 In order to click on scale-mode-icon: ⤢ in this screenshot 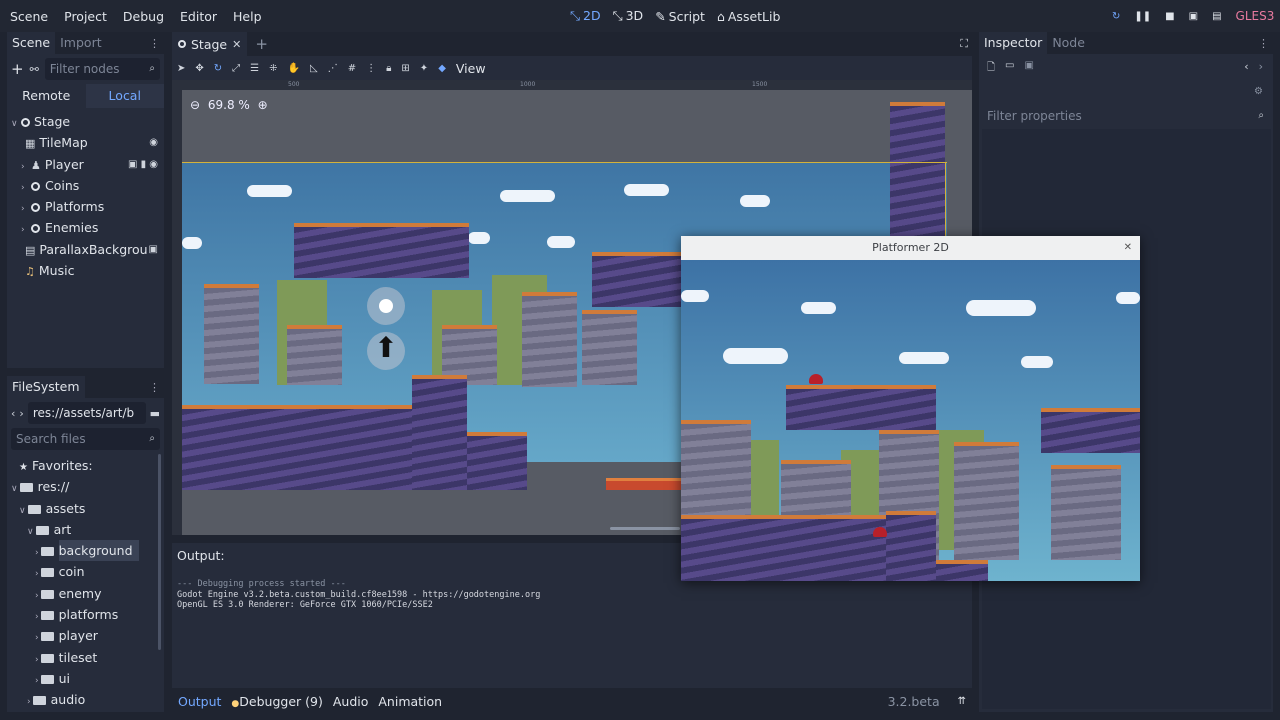, I will do `click(236, 68)`.